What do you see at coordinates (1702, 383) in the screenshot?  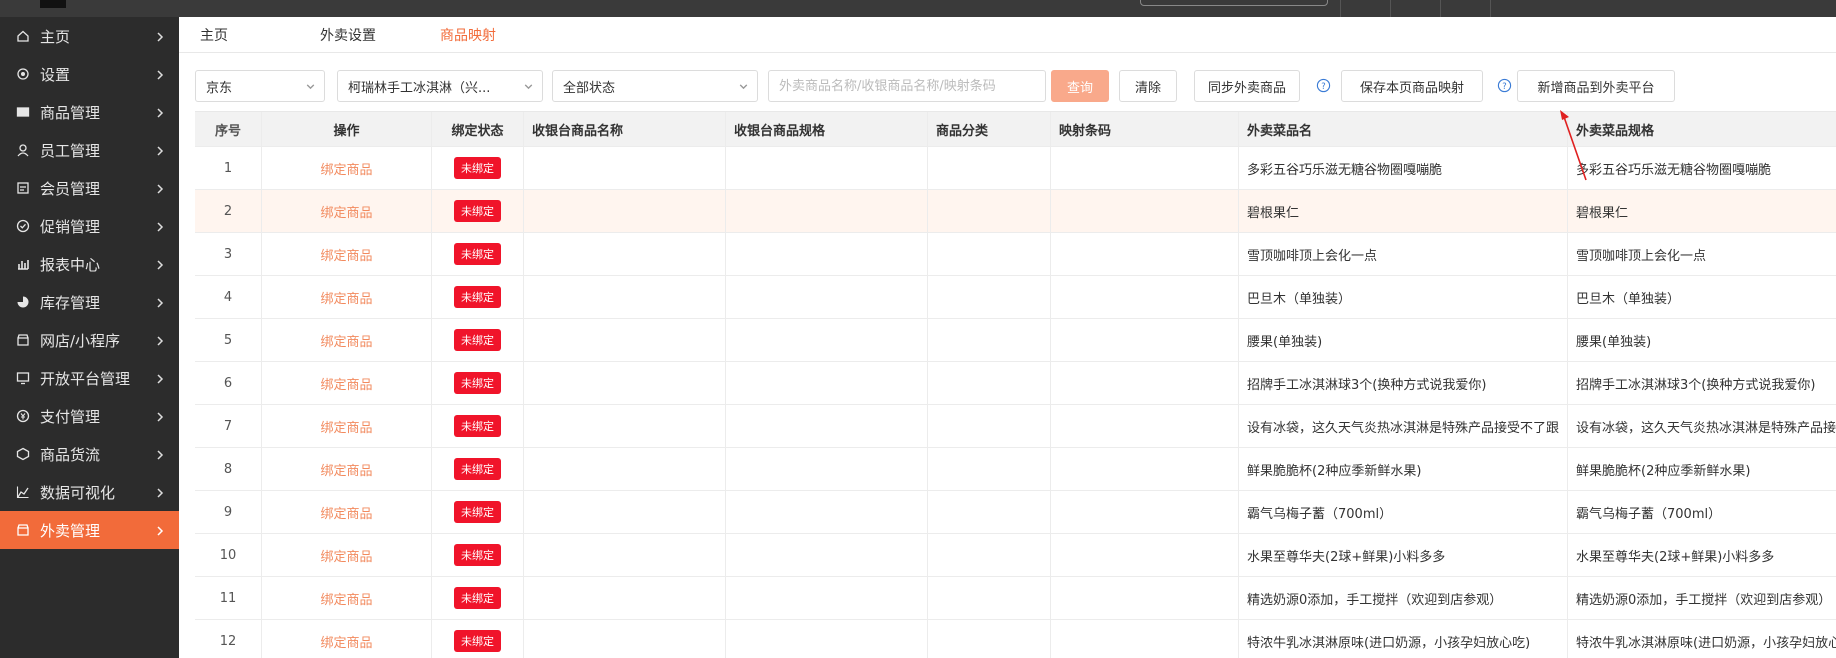 I see `delivery-dish-spec-cell: 招牌手工冰淇淋球3个(换种方式说我爱你)` at bounding box center [1702, 383].